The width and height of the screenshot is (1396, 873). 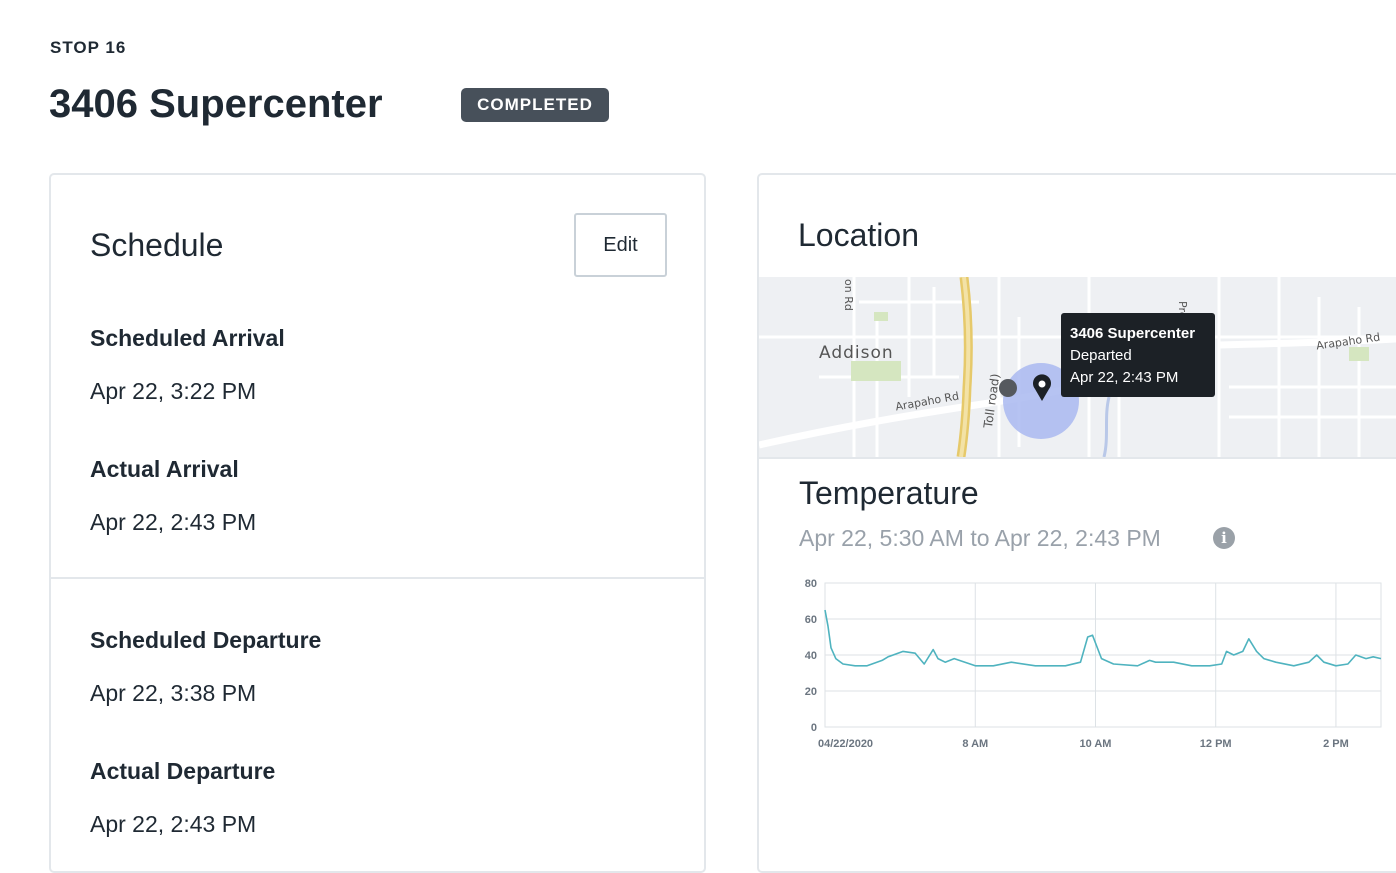 I want to click on actual-arrival-value: Apr 22, 2:43 PM, so click(x=173, y=522).